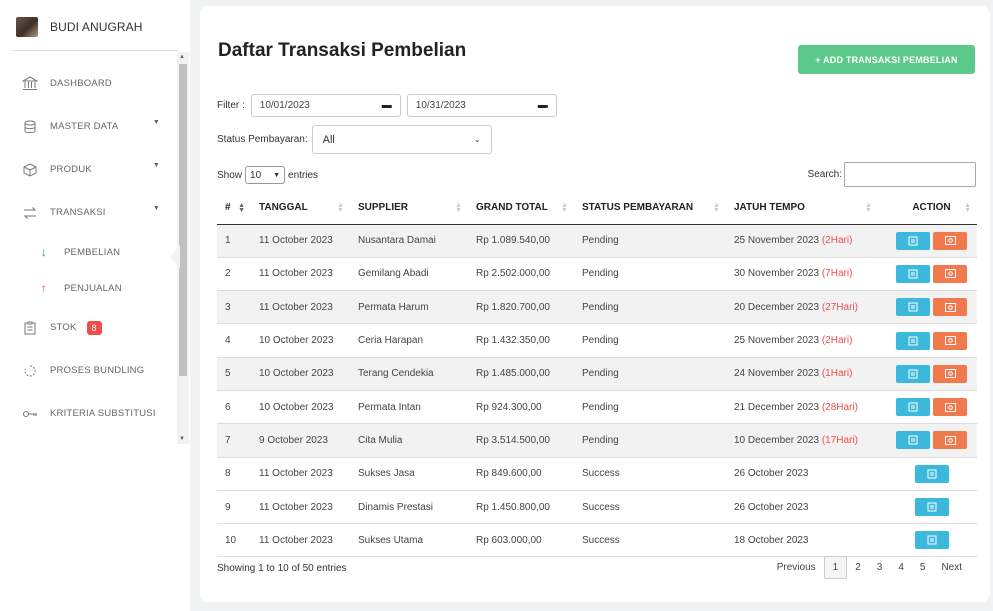 This screenshot has width=993, height=611. What do you see at coordinates (234, 507) in the screenshot?
I see `cell-no: 9` at bounding box center [234, 507].